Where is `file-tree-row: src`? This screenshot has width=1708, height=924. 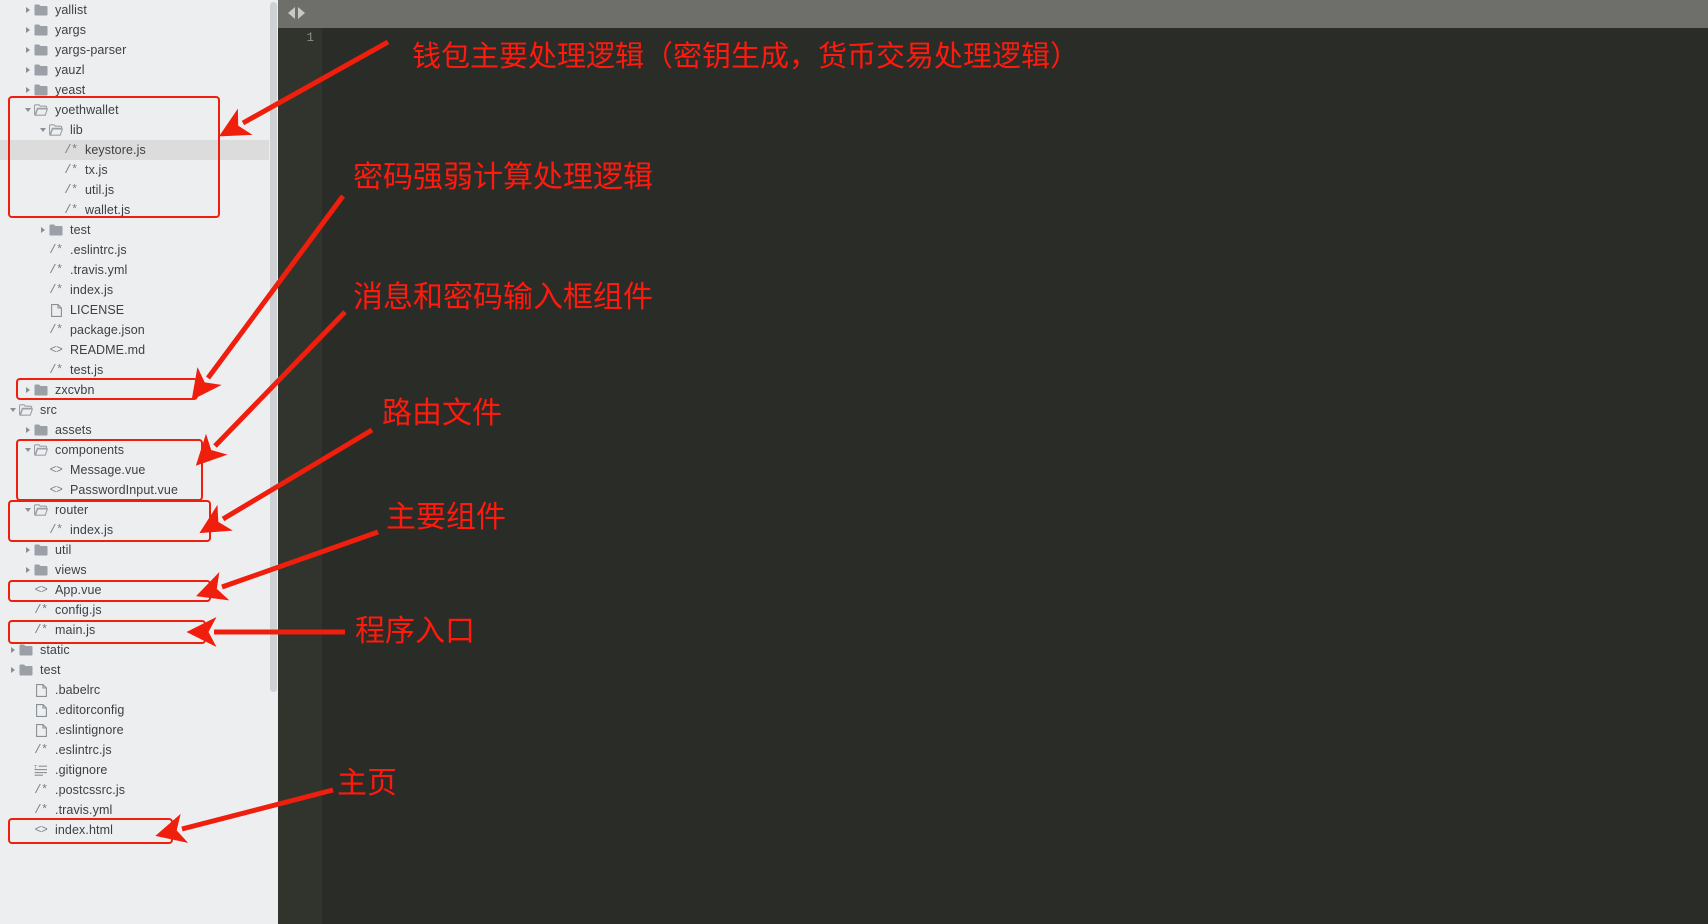
file-tree-row: src is located at coordinates (135, 410).